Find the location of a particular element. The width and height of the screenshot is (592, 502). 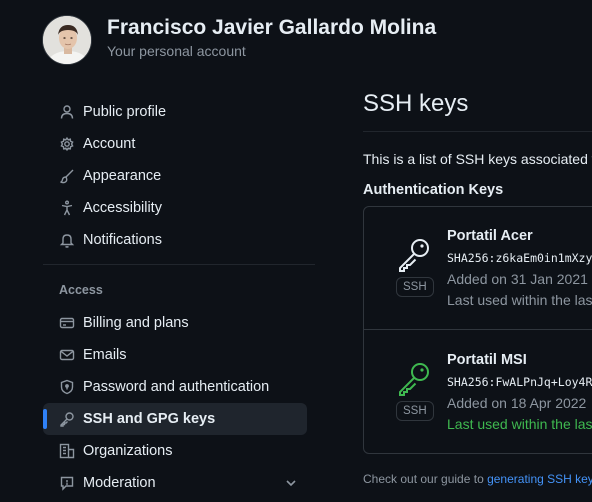

footer-prefix: Check out our guide to is located at coordinates (425, 479).